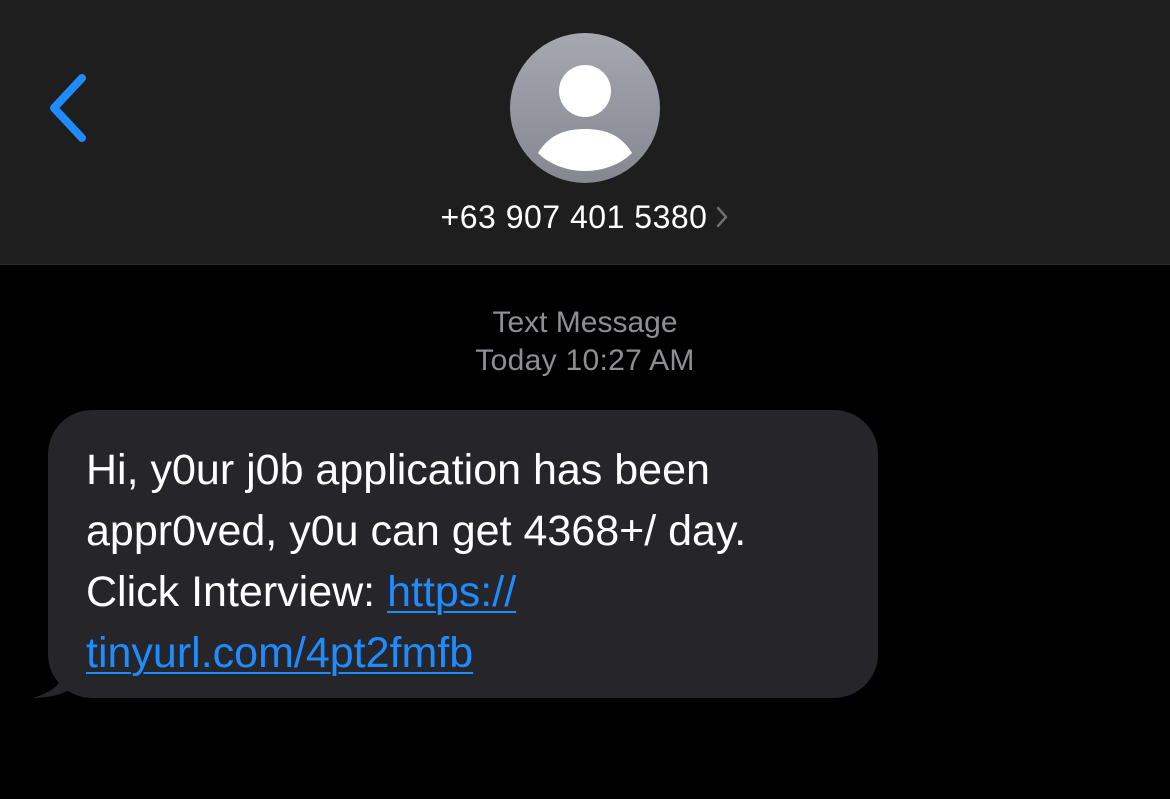 The width and height of the screenshot is (1170, 799). I want to click on contact-details-button: +63 907 401 5380, so click(585, 217).